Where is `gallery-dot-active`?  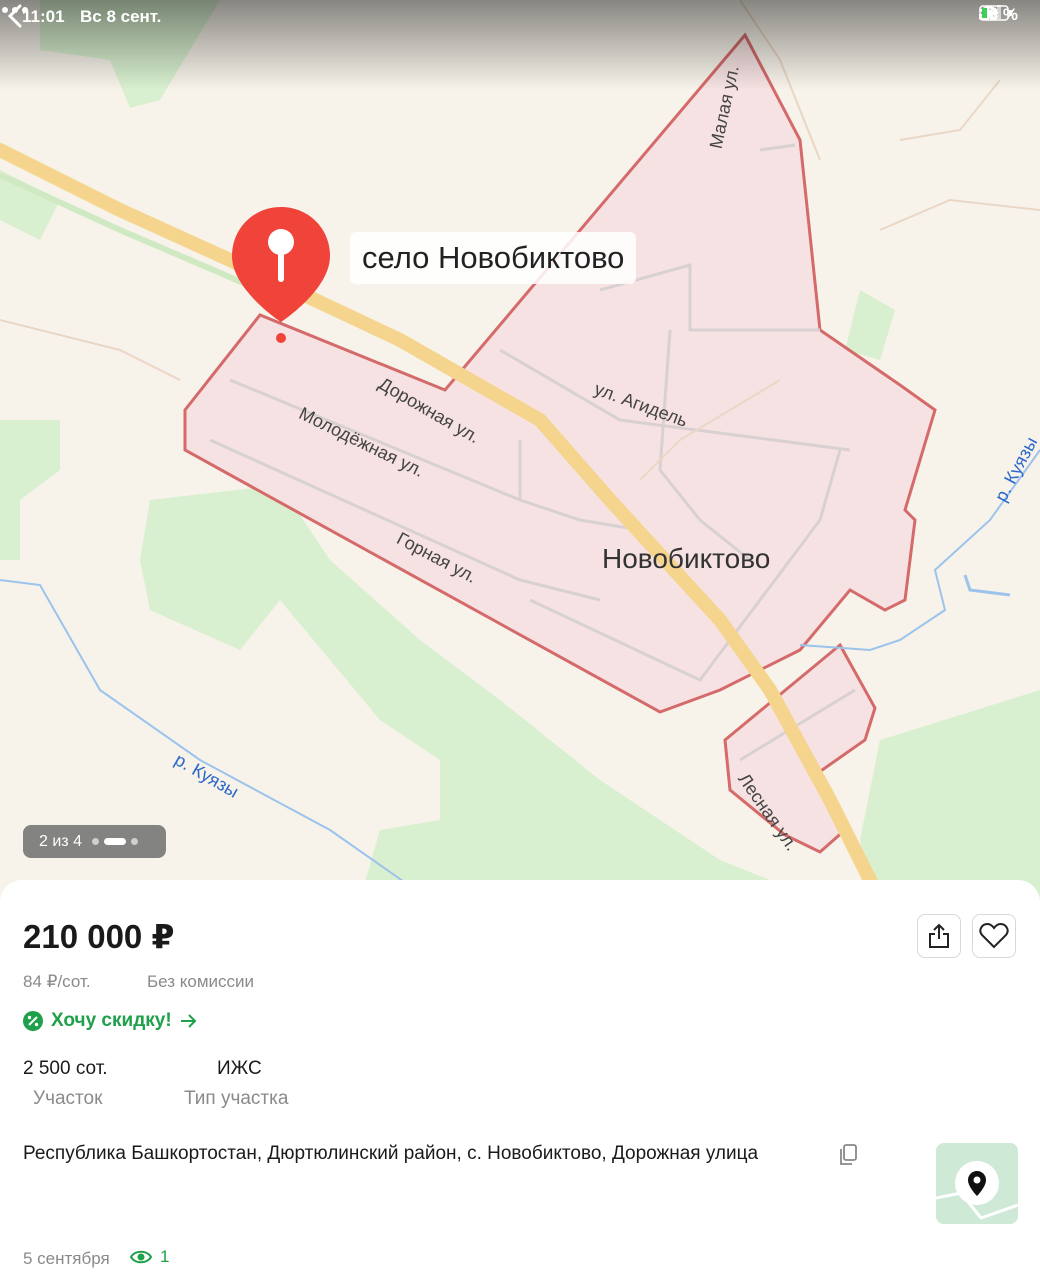
gallery-dot-active is located at coordinates (114, 841).